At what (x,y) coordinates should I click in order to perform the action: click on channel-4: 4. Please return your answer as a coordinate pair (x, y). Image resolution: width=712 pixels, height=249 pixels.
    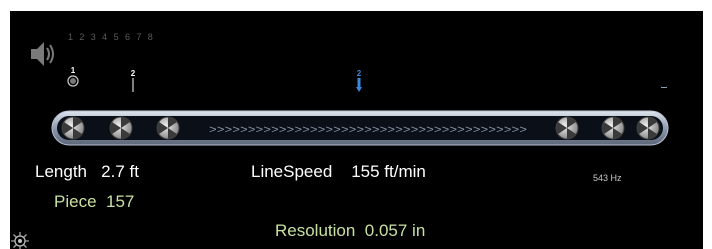
    Looking at the image, I should click on (107, 37).